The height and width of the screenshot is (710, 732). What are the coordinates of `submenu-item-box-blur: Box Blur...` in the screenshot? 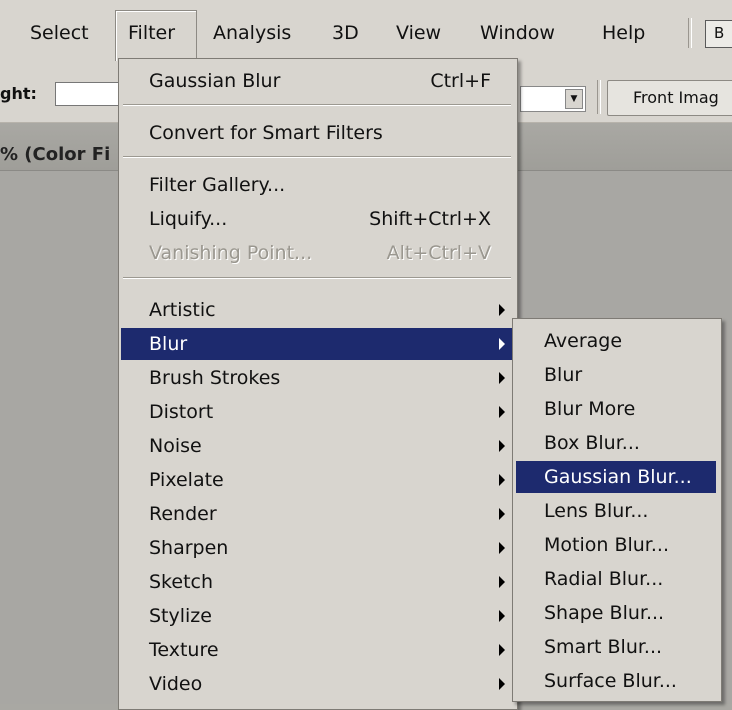 It's located at (616, 443).